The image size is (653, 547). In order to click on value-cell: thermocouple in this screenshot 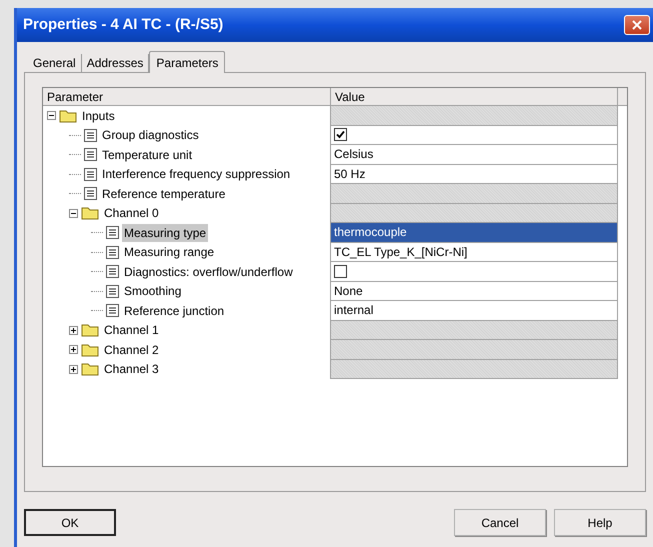, I will do `click(474, 232)`.